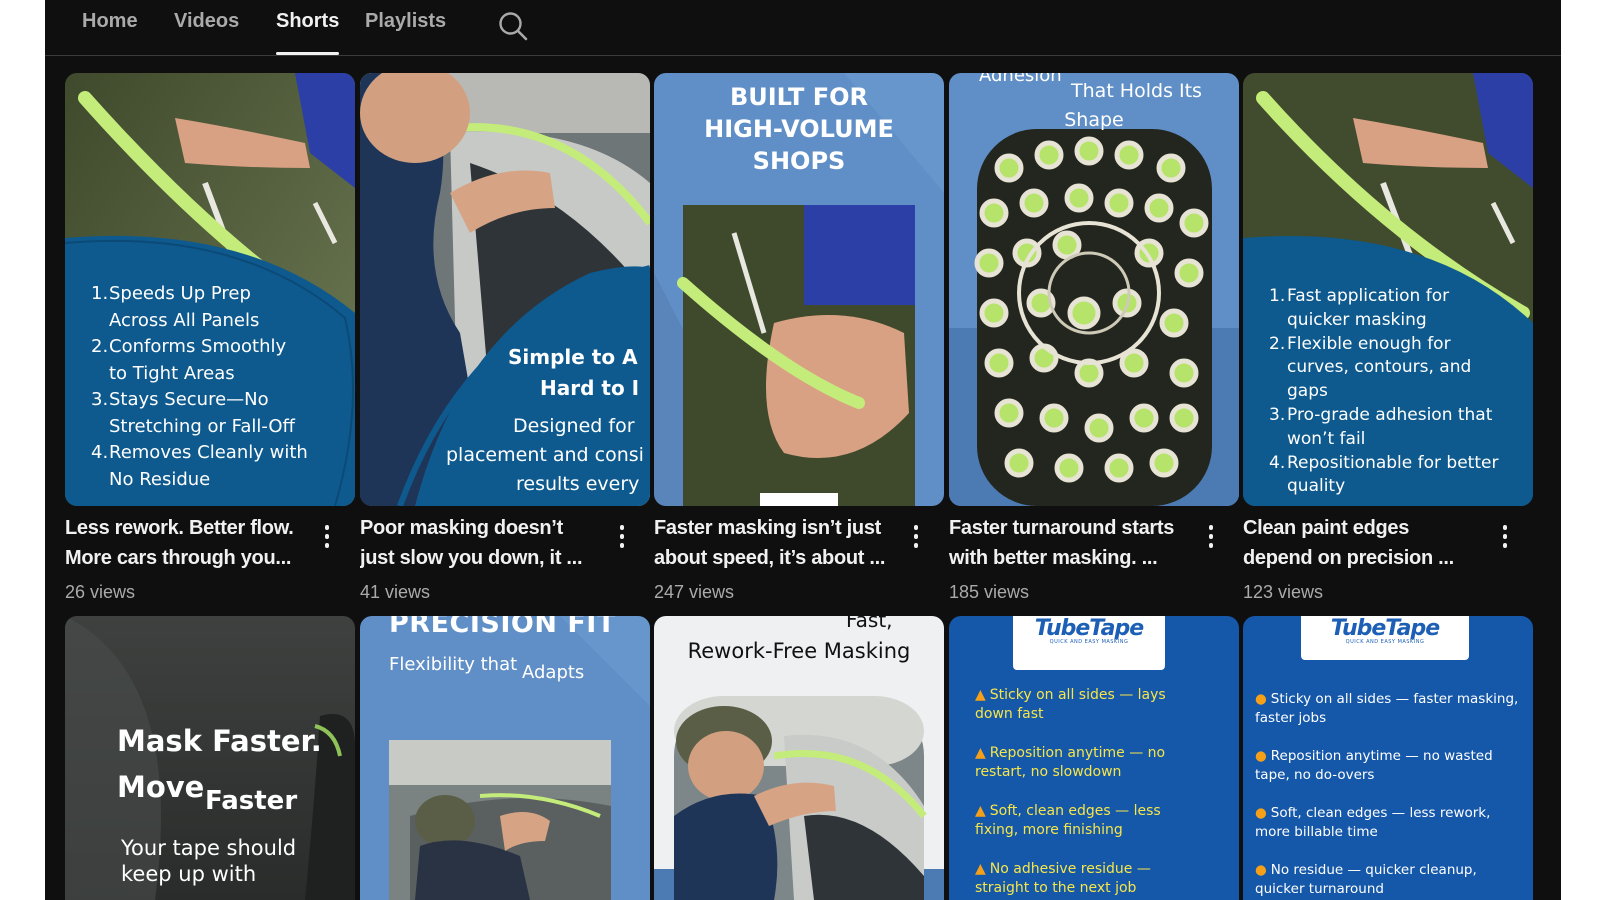 The height and width of the screenshot is (900, 1600). What do you see at coordinates (395, 592) in the screenshot?
I see `view-count: 41 views` at bounding box center [395, 592].